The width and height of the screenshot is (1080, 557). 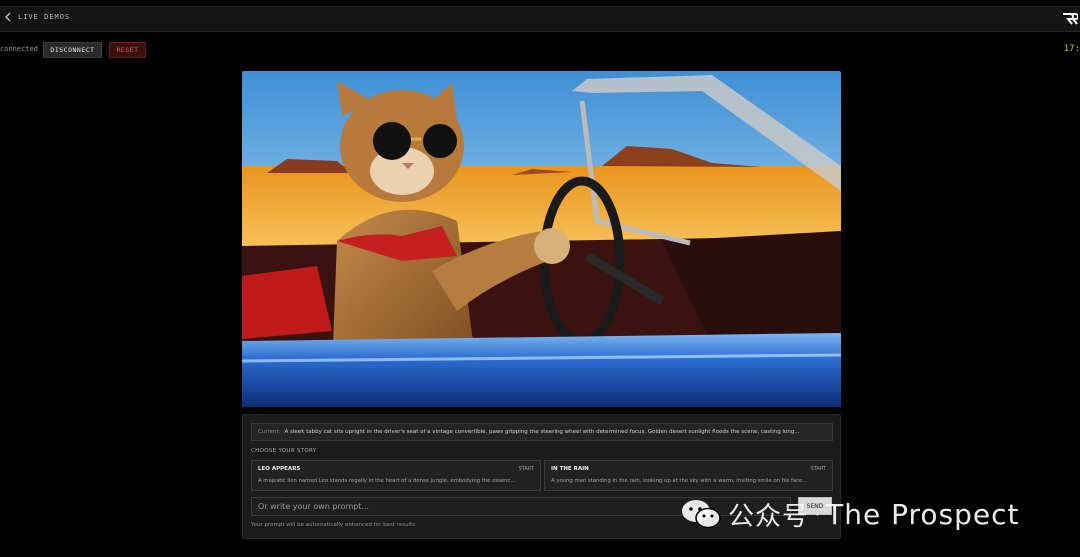 What do you see at coordinates (284, 451) in the screenshot?
I see `choose-story-heading: CHOOSE YOUR STORY` at bounding box center [284, 451].